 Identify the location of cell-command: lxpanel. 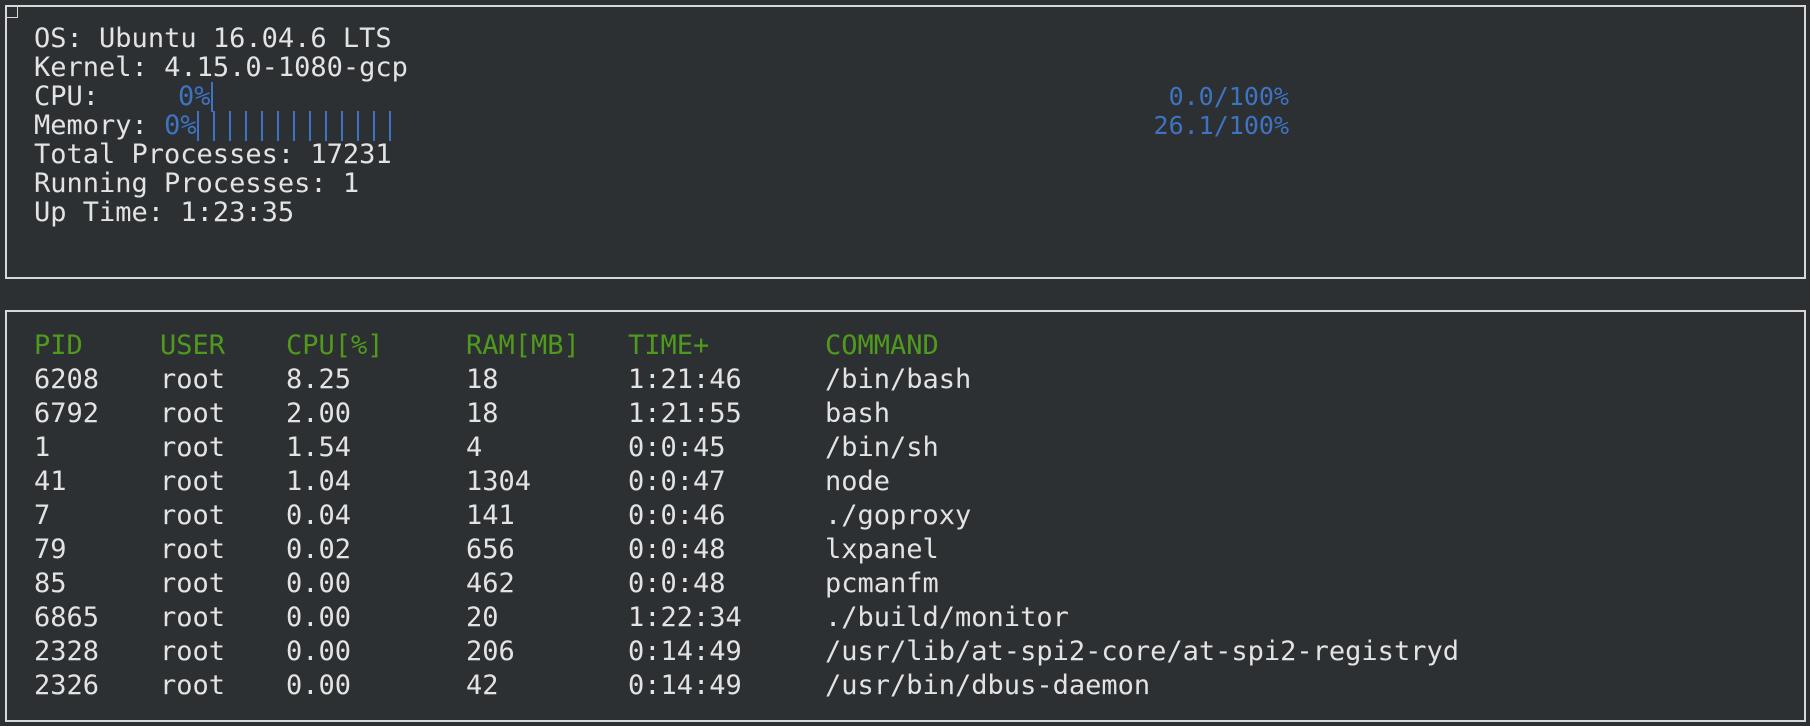
(882, 549).